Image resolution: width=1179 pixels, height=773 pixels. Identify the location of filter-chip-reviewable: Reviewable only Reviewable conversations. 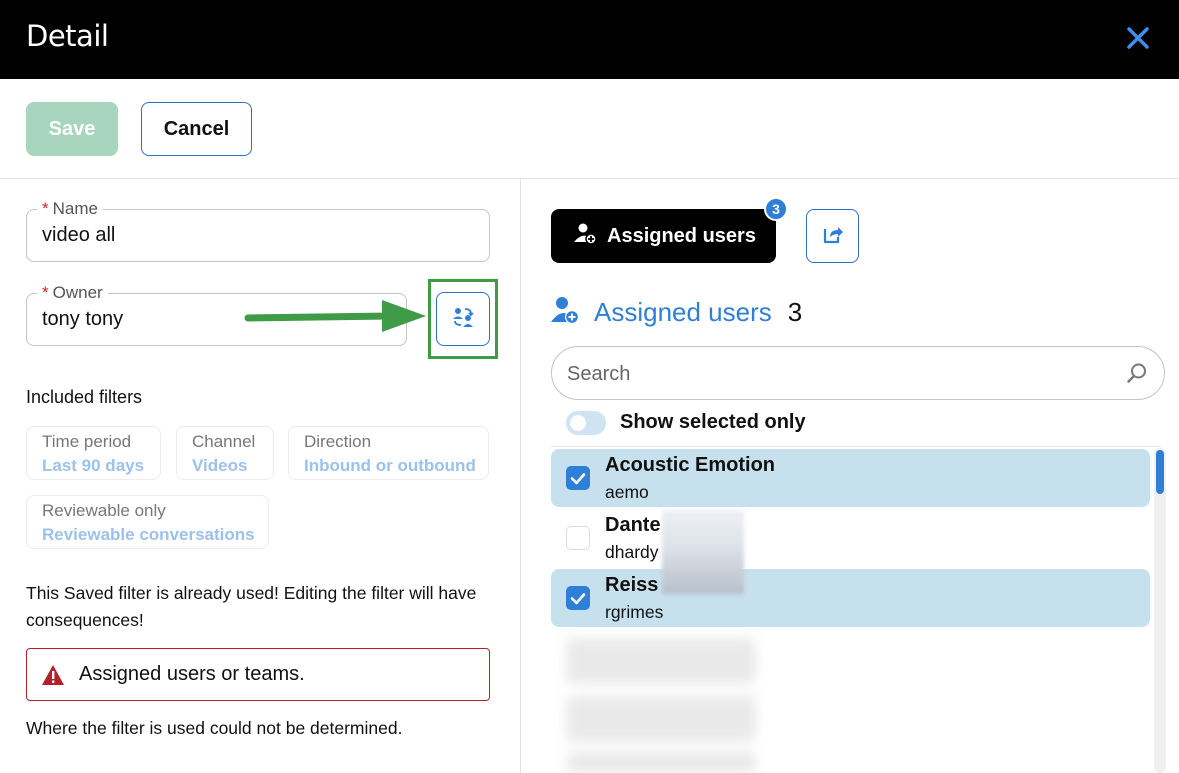
(147, 522).